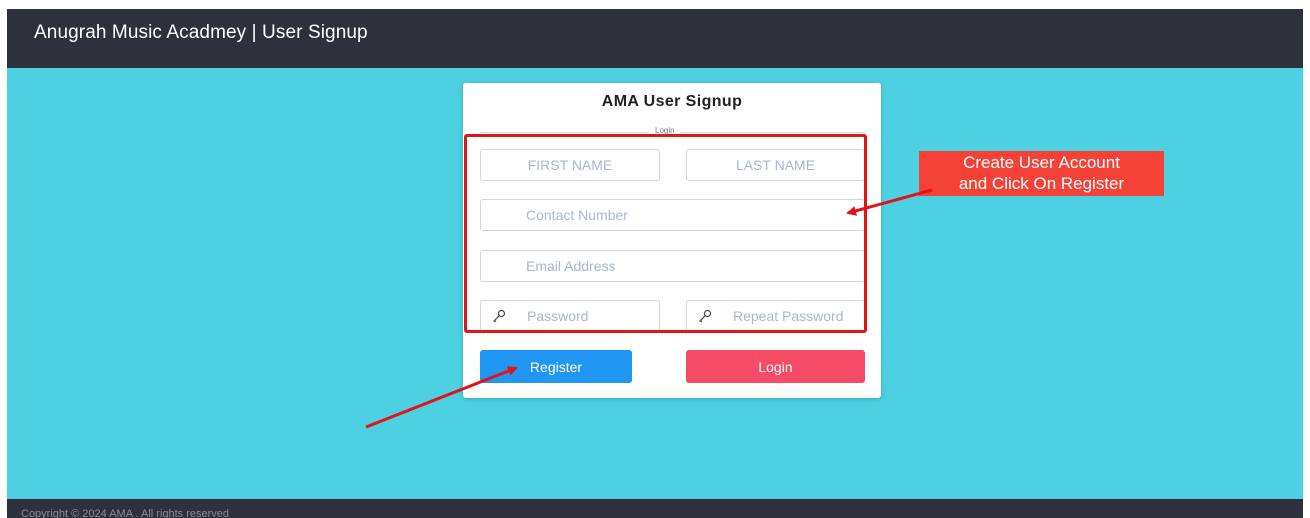 This screenshot has width=1310, height=518. Describe the element at coordinates (889, 202) in the screenshot. I see `arrow-to-form` at that location.